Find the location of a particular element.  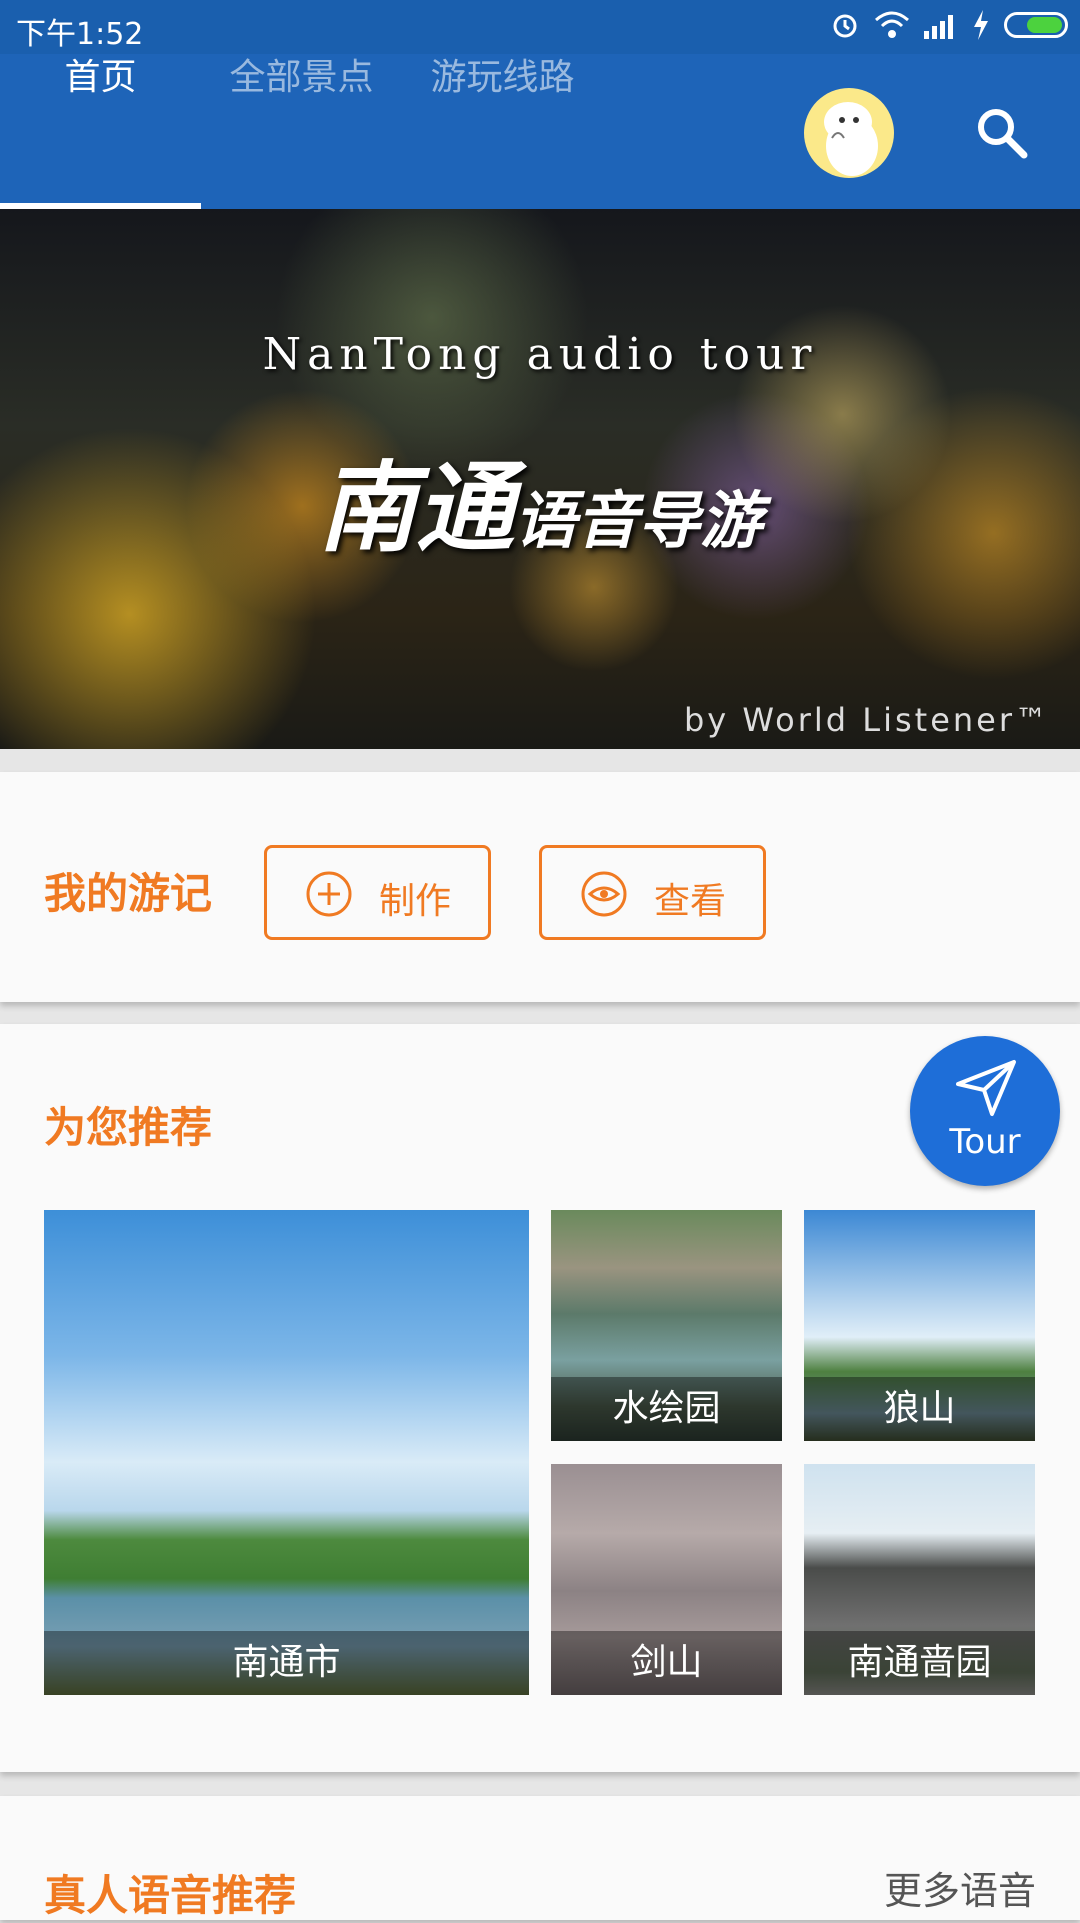

travelogue-title: 我的游记 is located at coordinates (128, 893).